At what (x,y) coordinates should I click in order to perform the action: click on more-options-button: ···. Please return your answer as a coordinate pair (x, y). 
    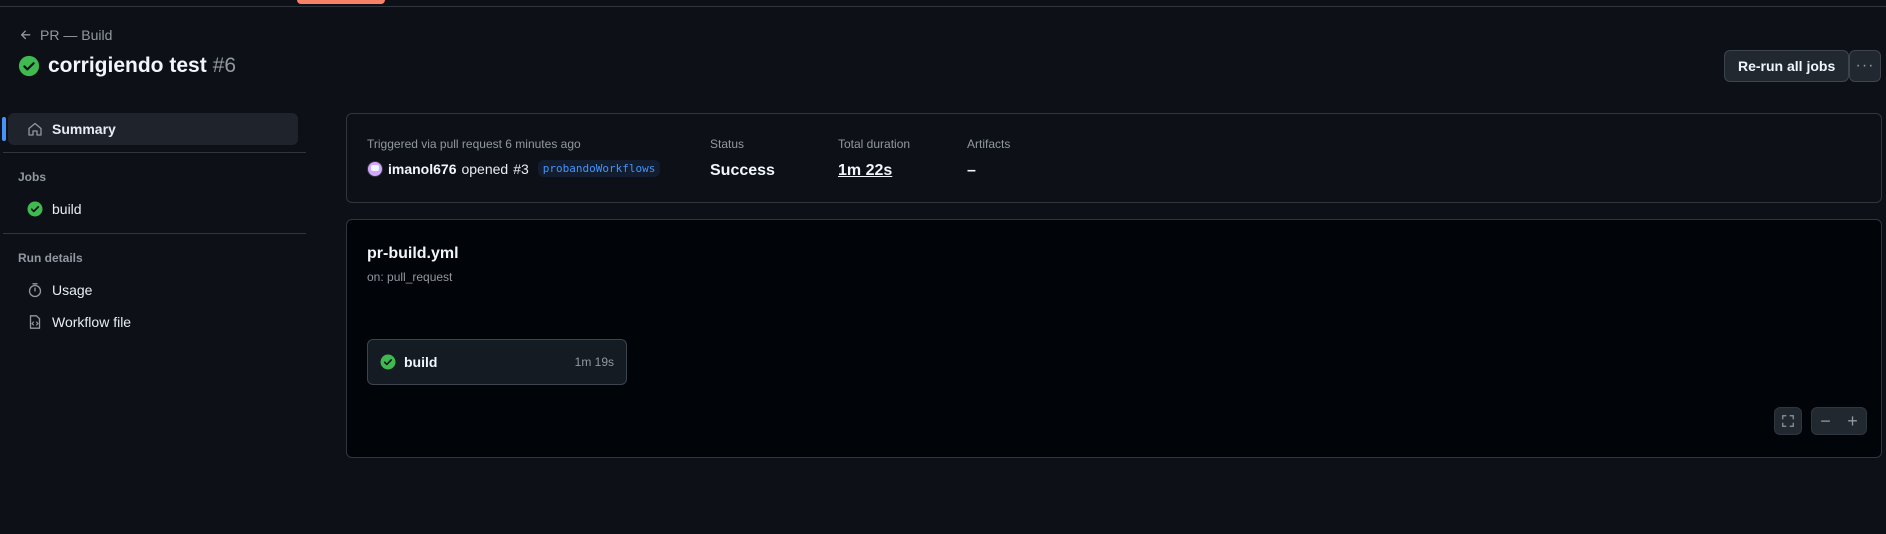
    Looking at the image, I should click on (1865, 66).